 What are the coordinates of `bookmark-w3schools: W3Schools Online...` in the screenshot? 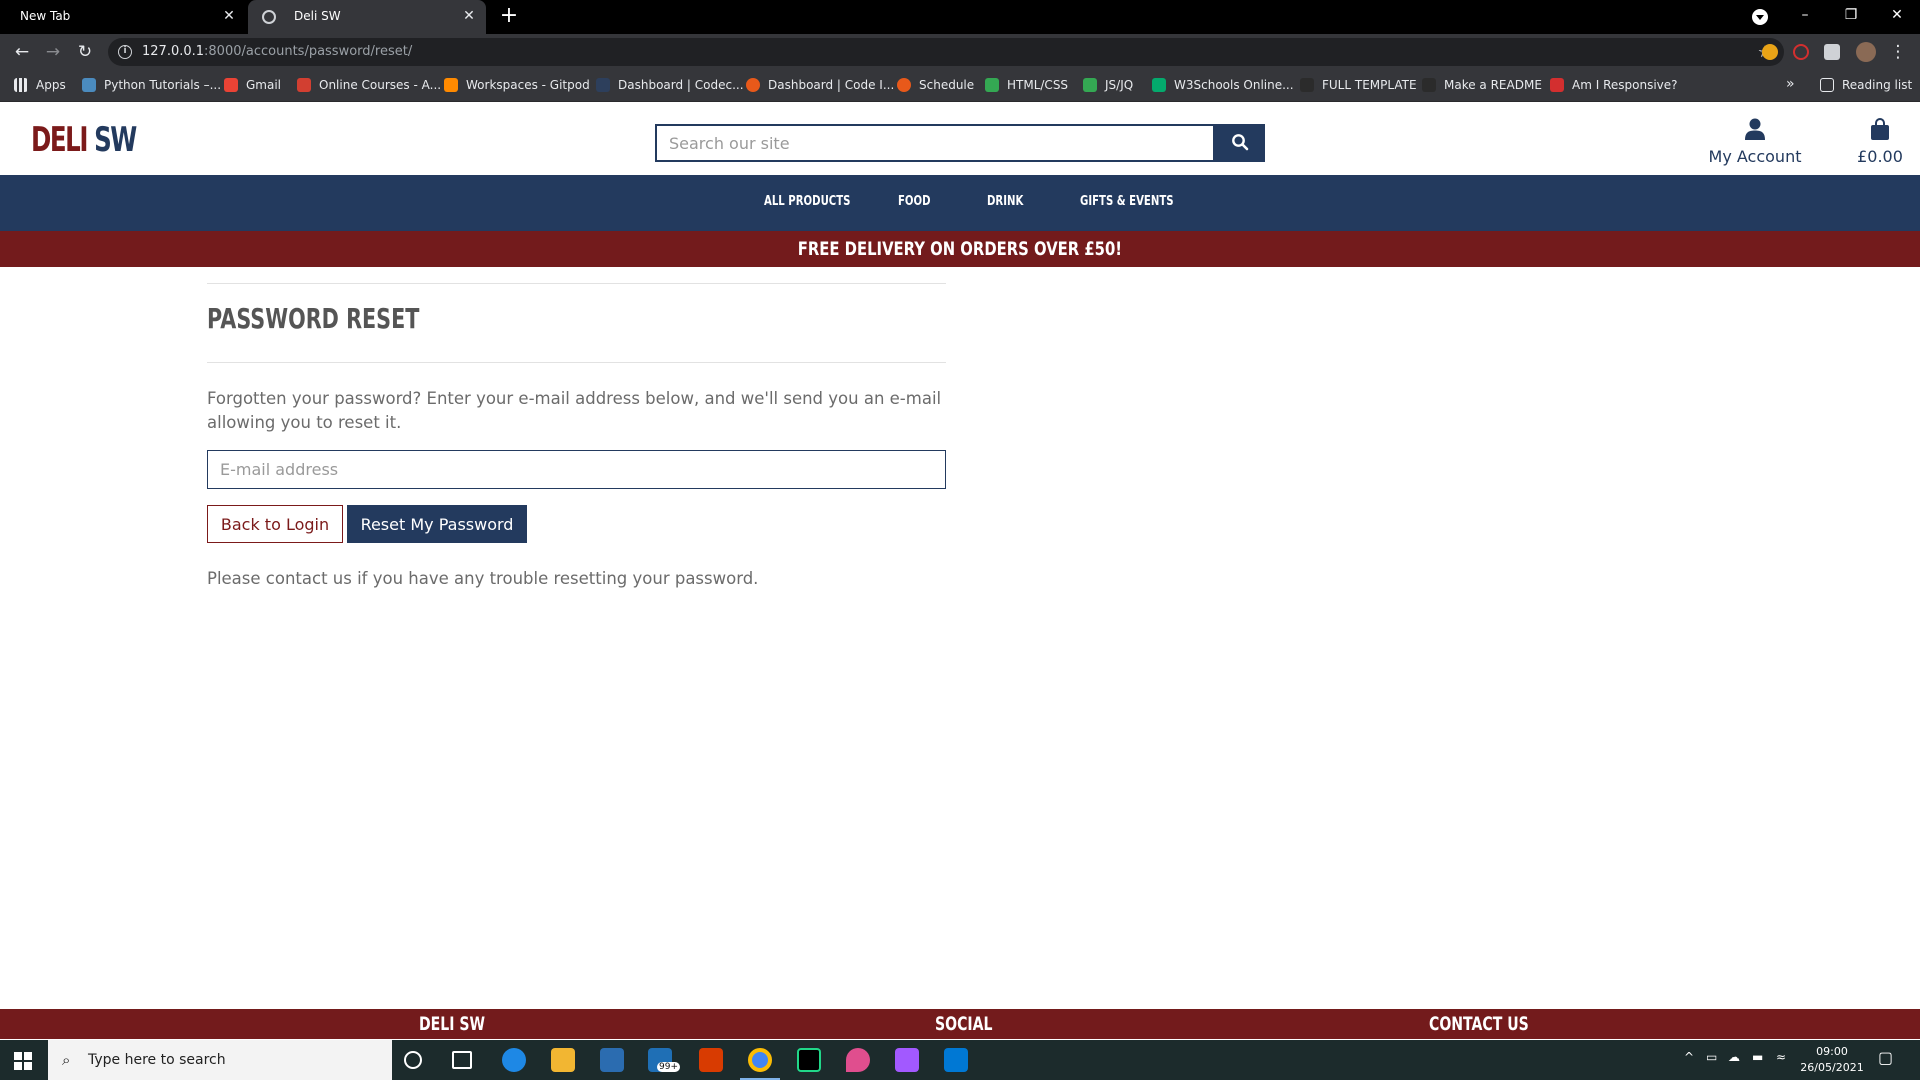 It's located at (1223, 85).